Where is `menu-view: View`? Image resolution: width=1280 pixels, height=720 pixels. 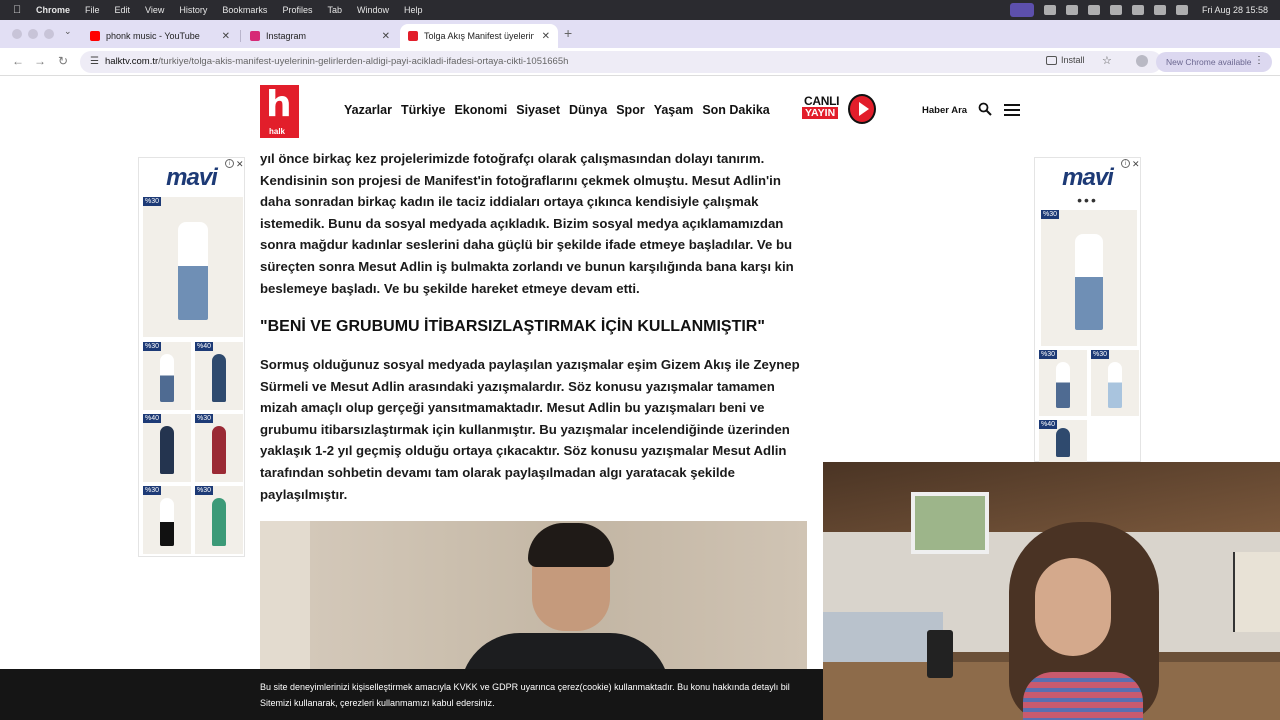 menu-view: View is located at coordinates (154, 10).